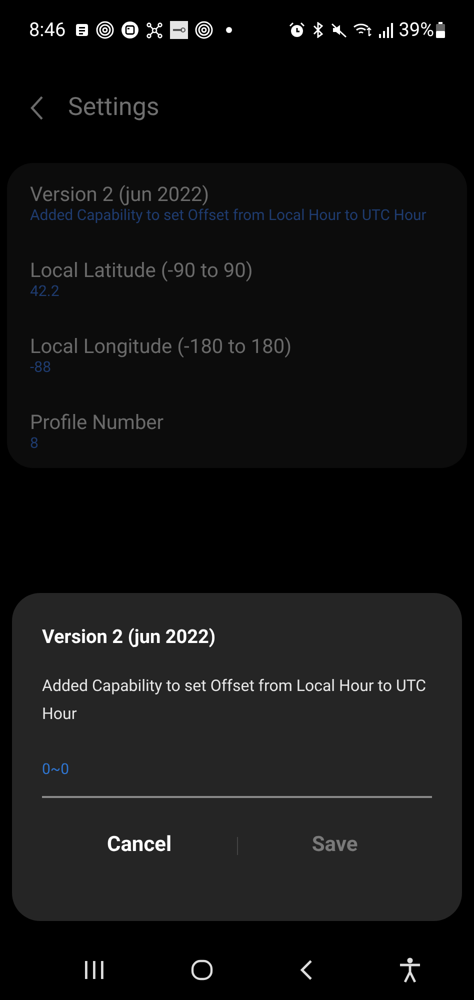 This screenshot has width=474, height=1000. Describe the element at coordinates (35, 443) in the screenshot. I see `setting-value: 8` at that location.